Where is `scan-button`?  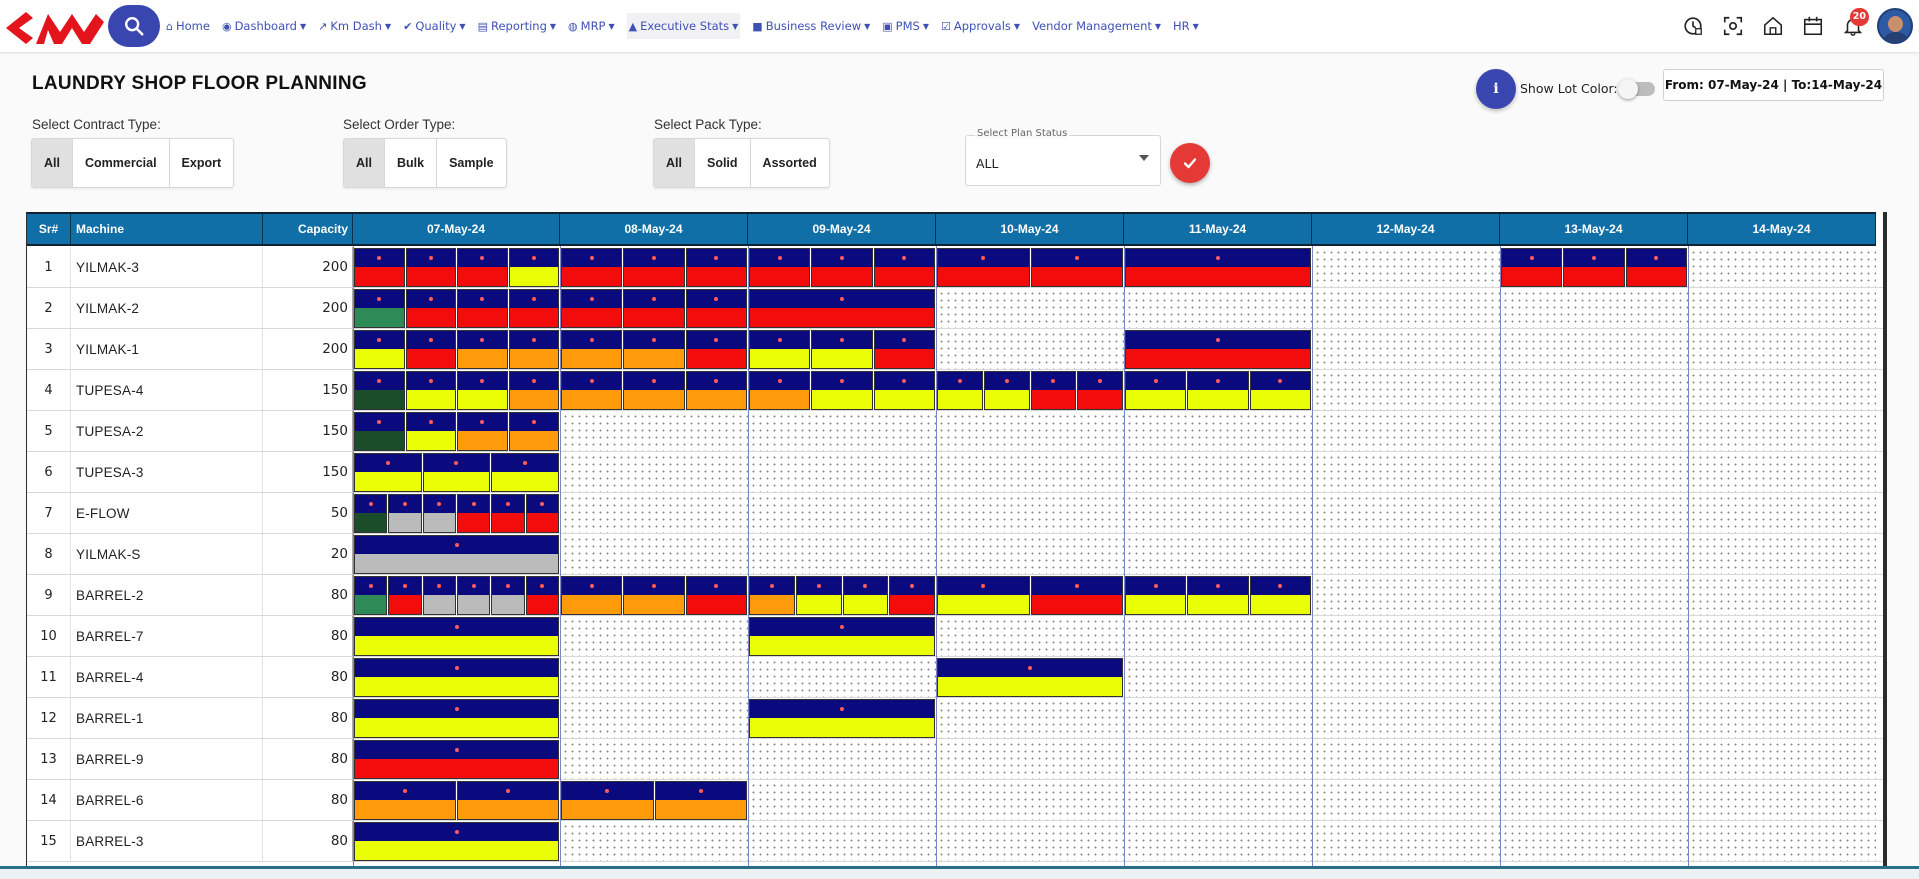
scan-button is located at coordinates (1733, 26).